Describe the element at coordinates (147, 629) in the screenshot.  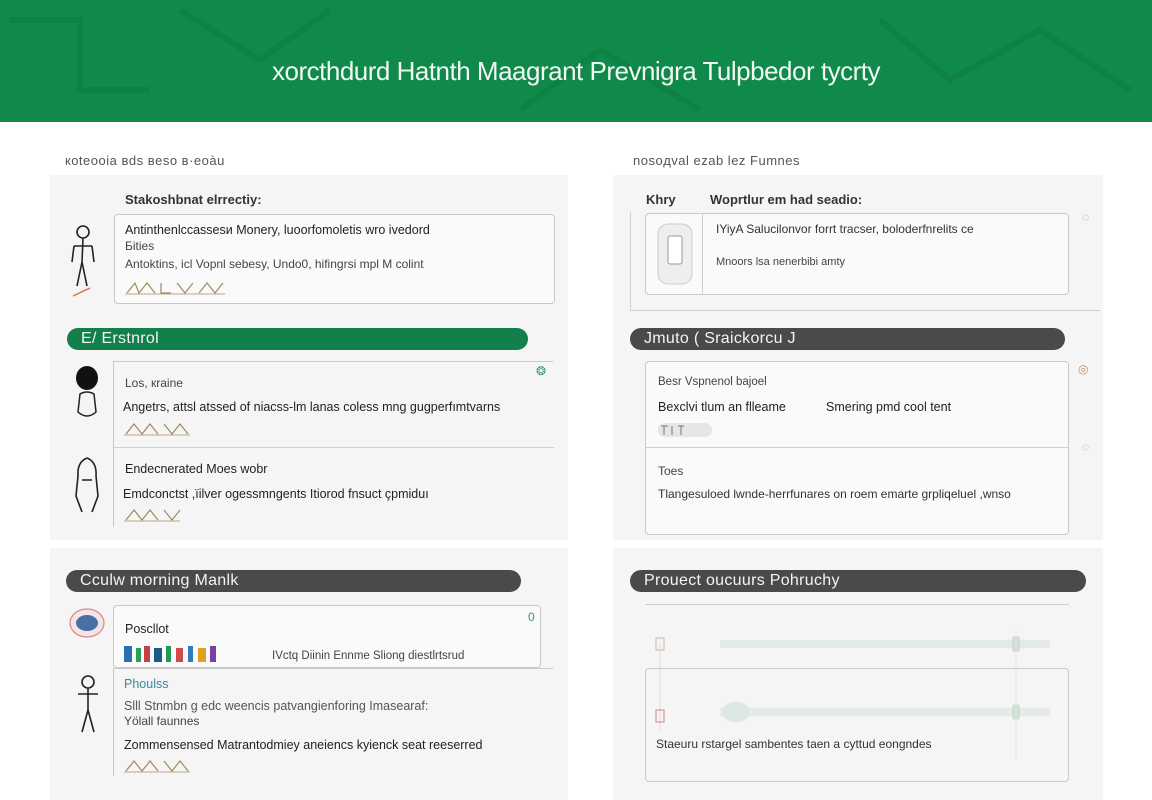
I see `left-swatch-title: Poscllot` at that location.